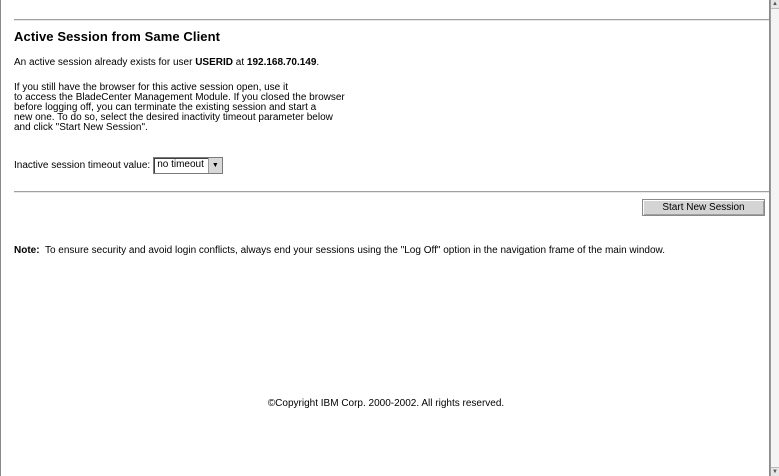 This screenshot has height=476, width=779. What do you see at coordinates (703, 207) in the screenshot?
I see `start-new-session-button: Start New Session` at bounding box center [703, 207].